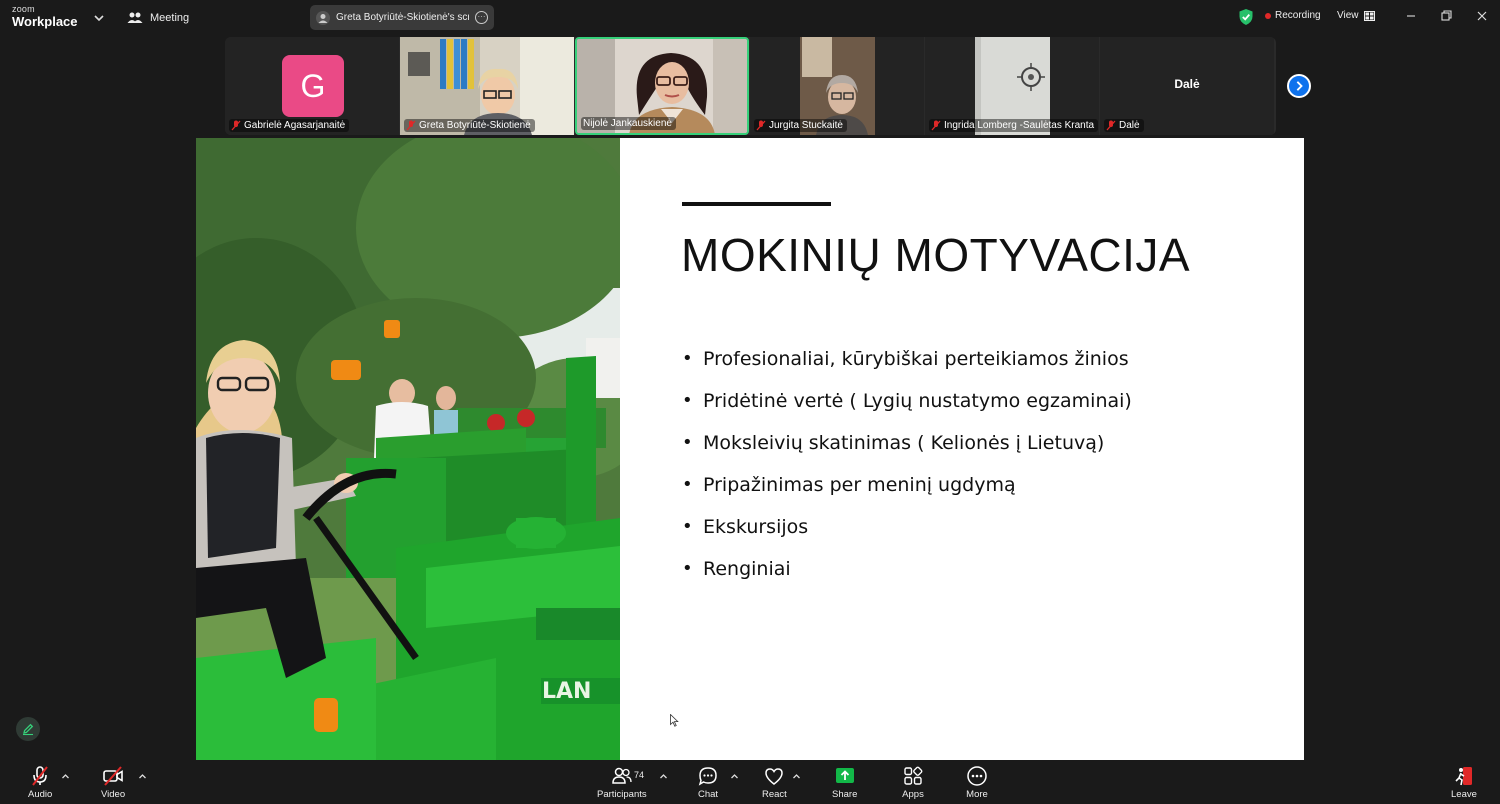 This screenshot has width=1500, height=804. Describe the element at coordinates (907, 533) in the screenshot. I see `slide-bullet: Ekskursijos` at that location.